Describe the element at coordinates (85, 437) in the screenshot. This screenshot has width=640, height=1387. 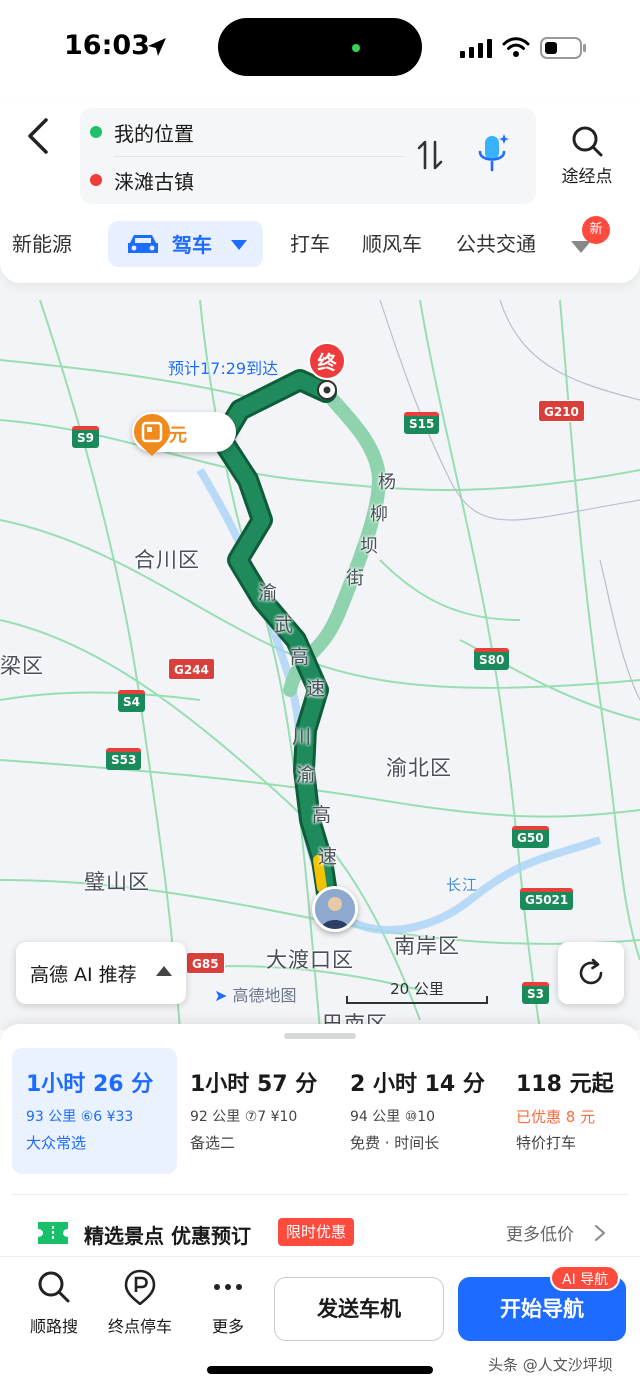
I see `road-shield: S9` at that location.